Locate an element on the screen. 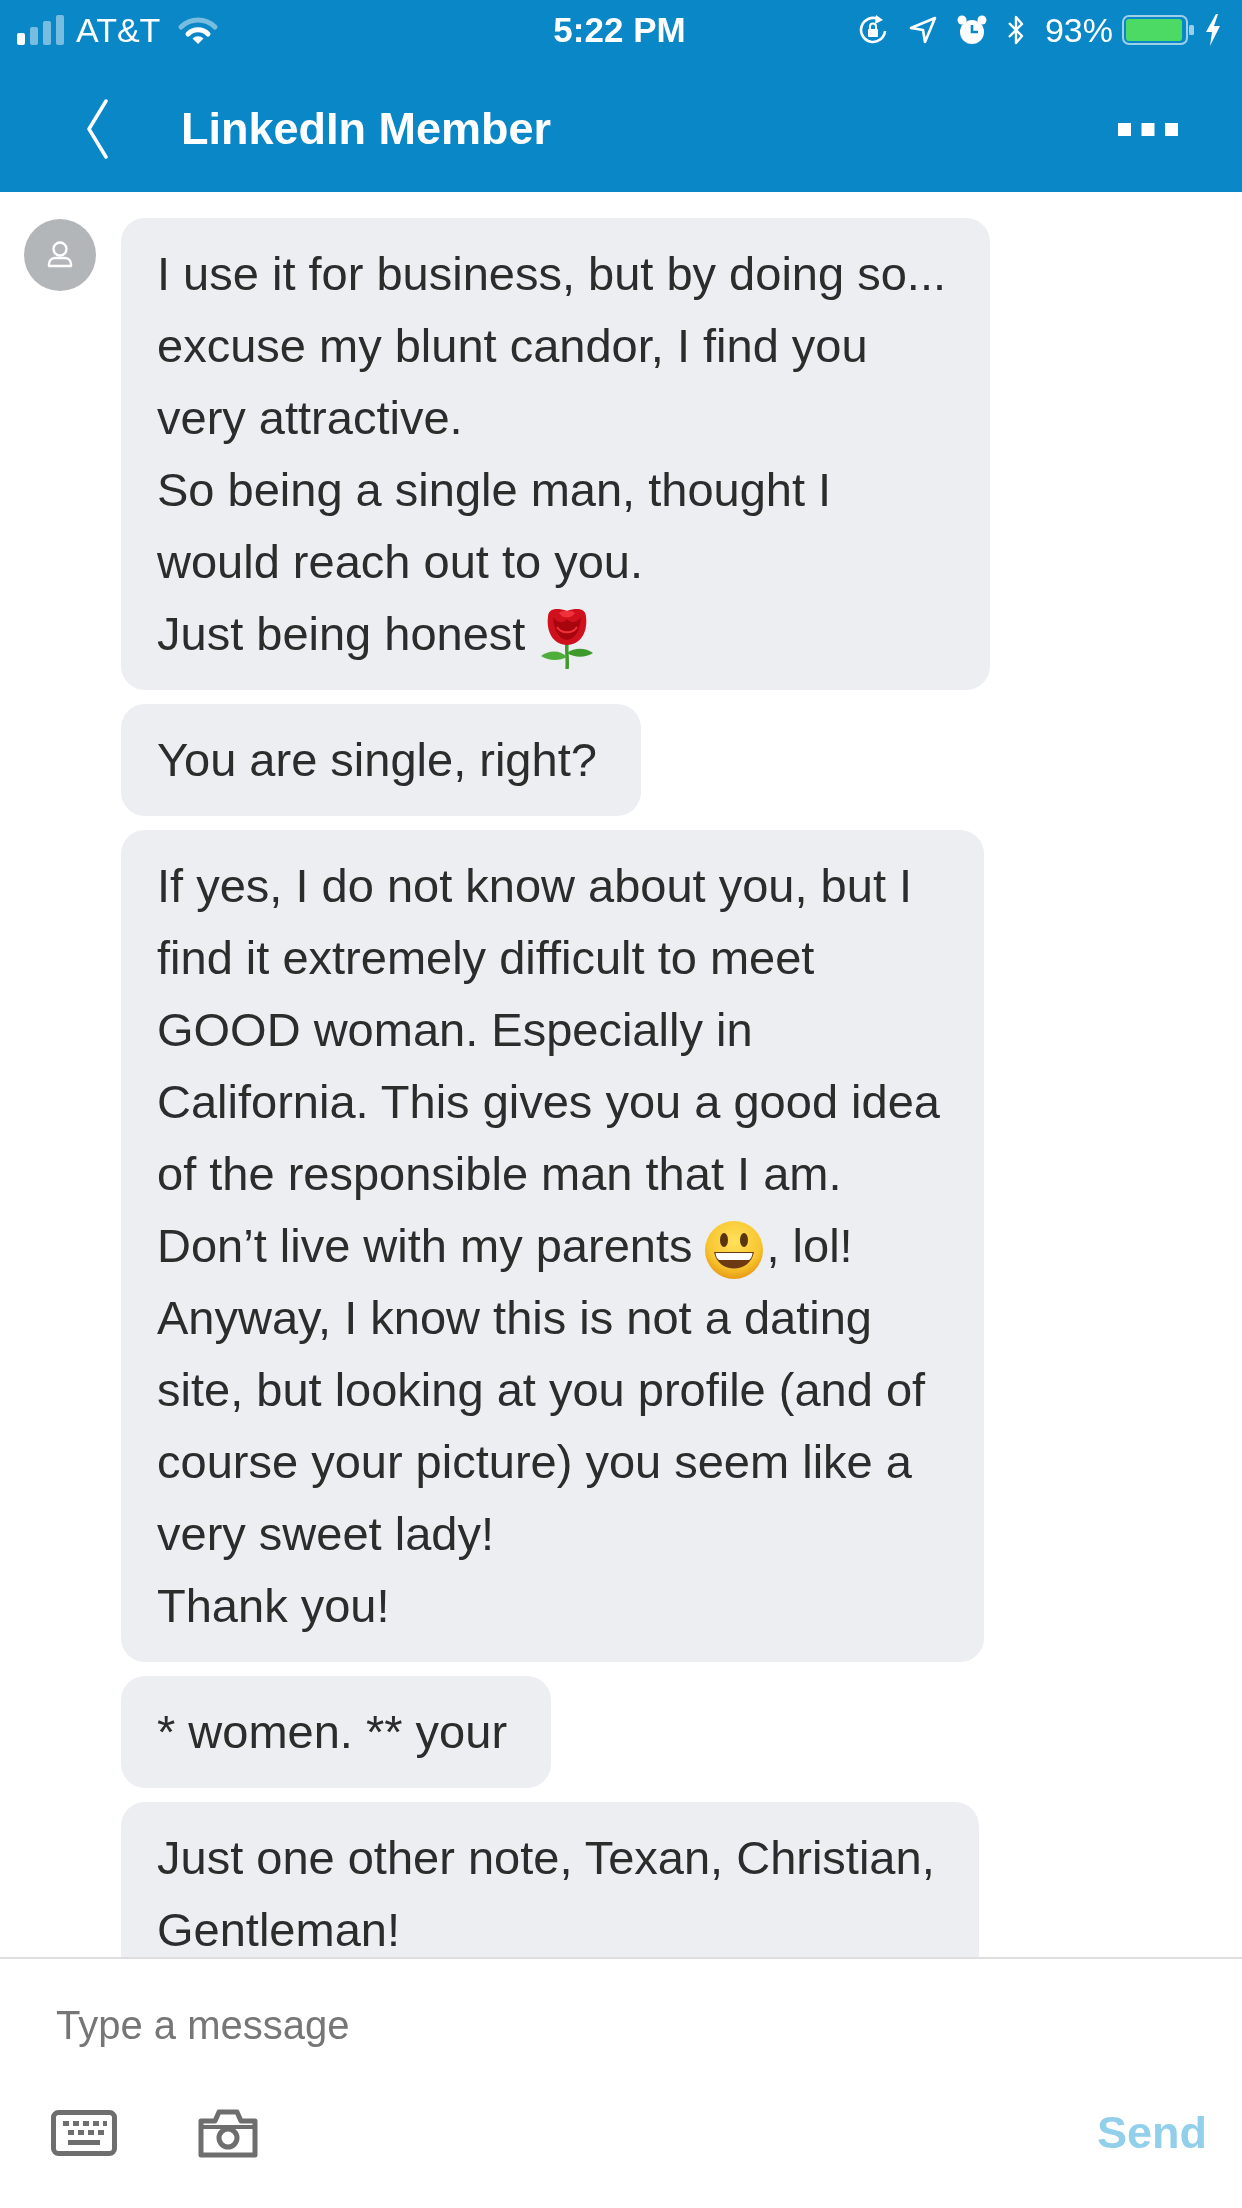 This screenshot has height=2208, width=1242. wifi-icon is located at coordinates (198, 30).